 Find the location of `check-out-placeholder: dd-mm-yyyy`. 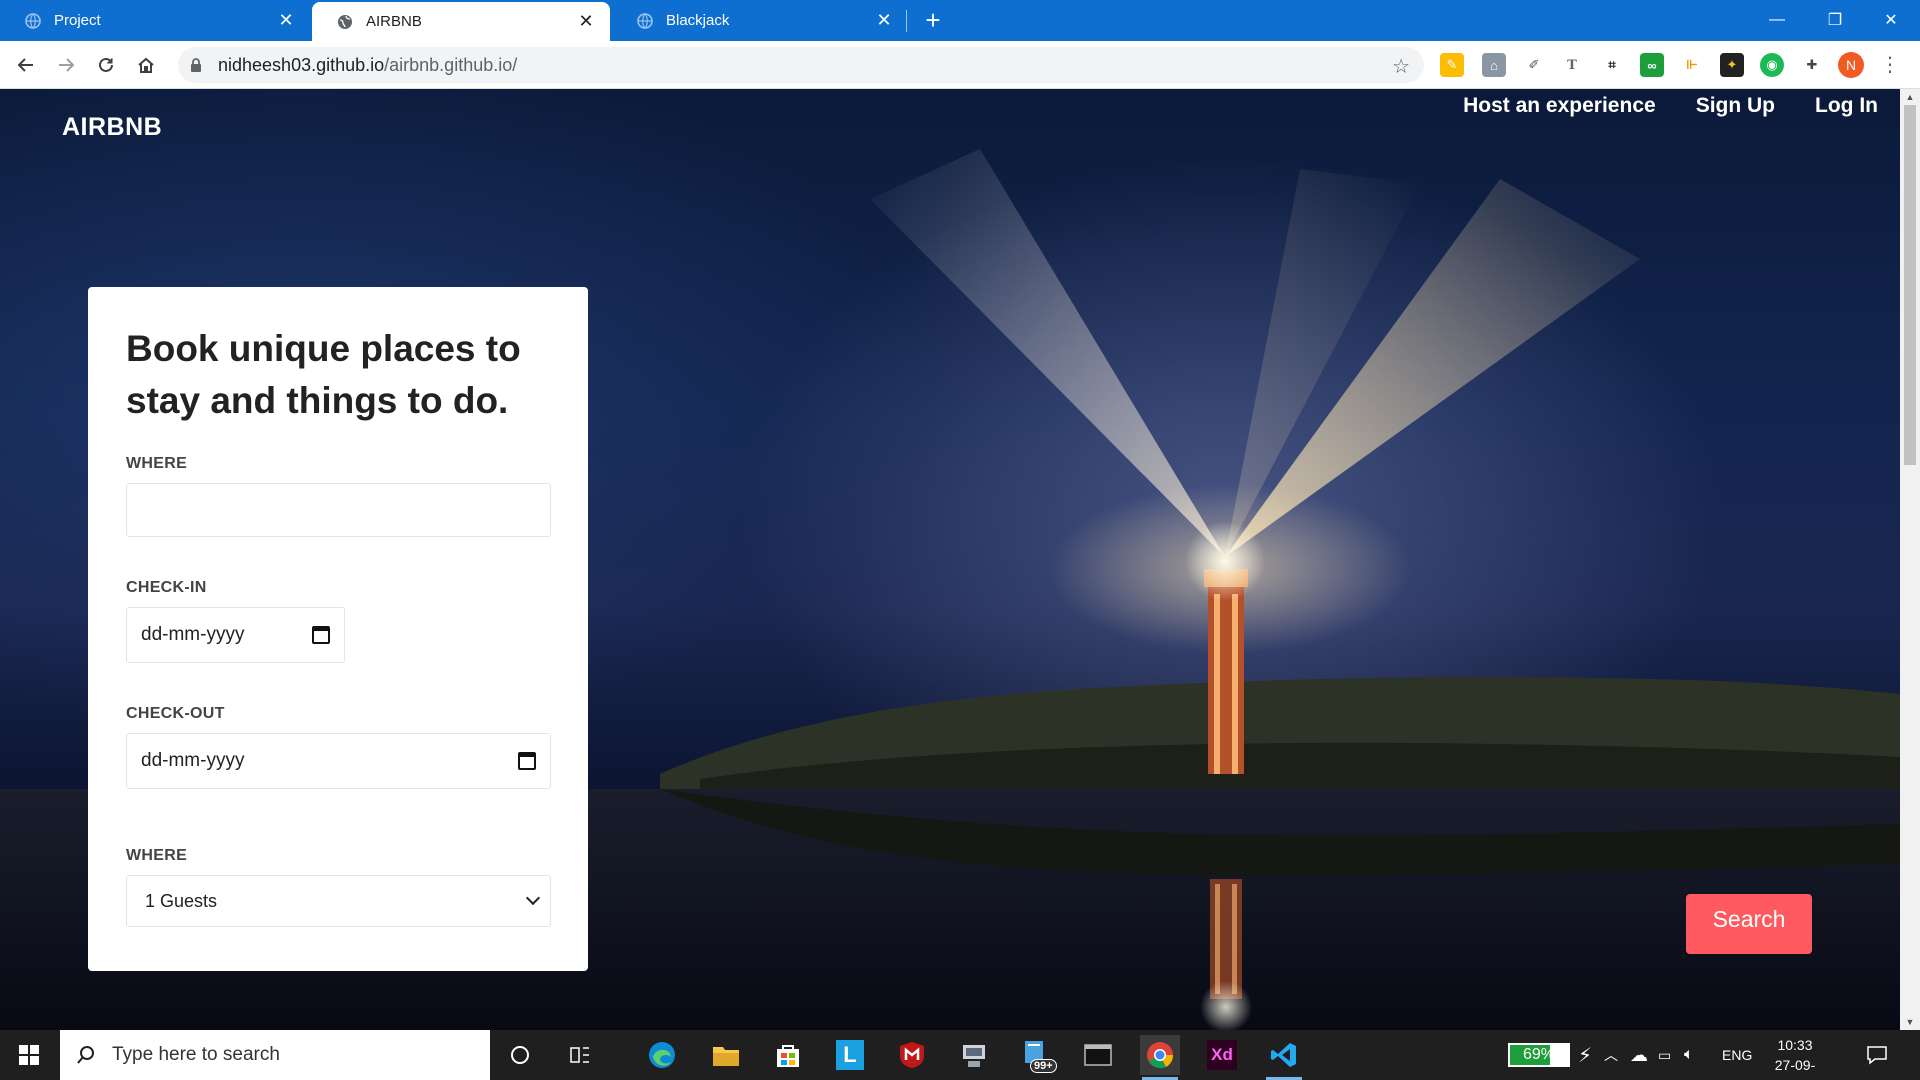

check-out-placeholder: dd-mm-yyyy is located at coordinates (193, 760).